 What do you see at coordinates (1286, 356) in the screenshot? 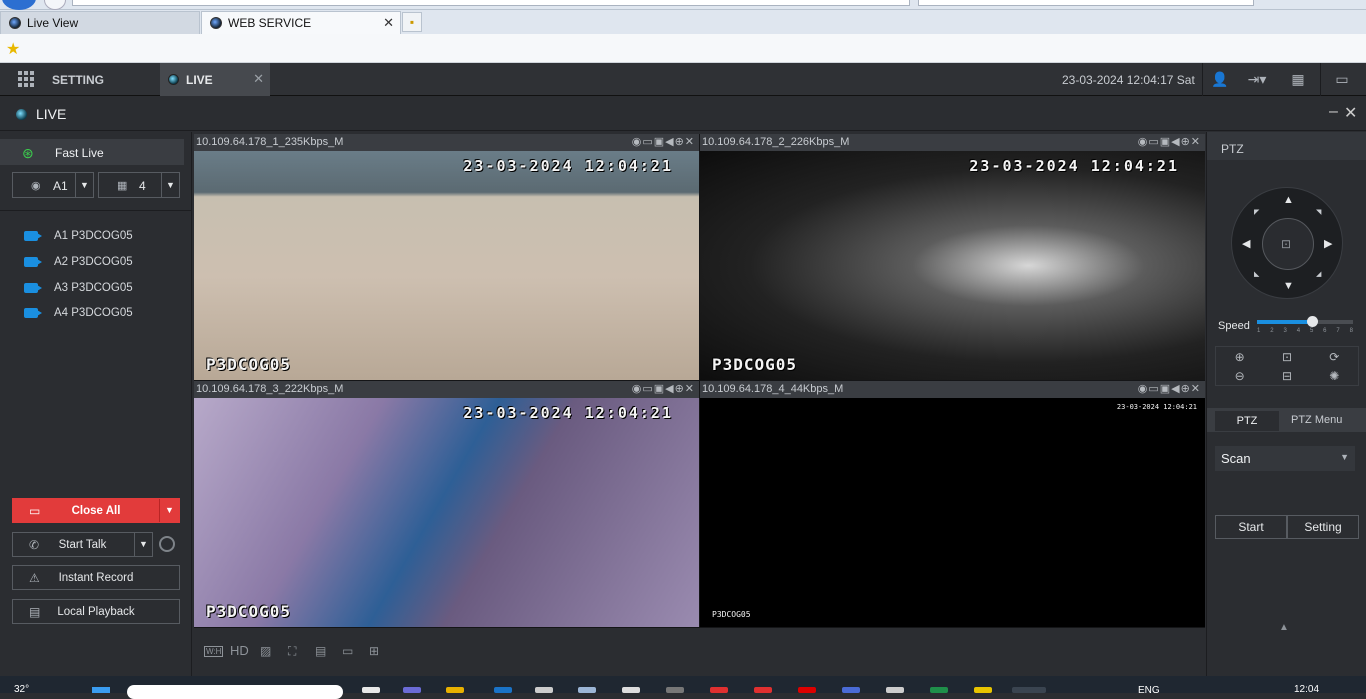
I see `focus-near-icon: ⊡` at bounding box center [1286, 356].